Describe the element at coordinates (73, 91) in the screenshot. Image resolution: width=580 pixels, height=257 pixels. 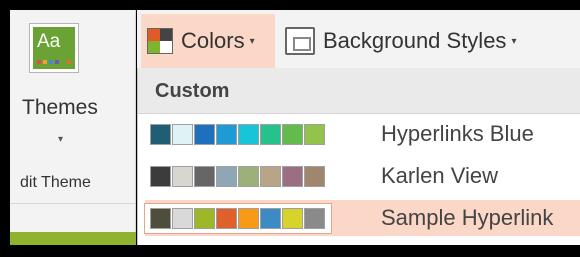
I see `themes-button: Aa Themes ▾` at that location.